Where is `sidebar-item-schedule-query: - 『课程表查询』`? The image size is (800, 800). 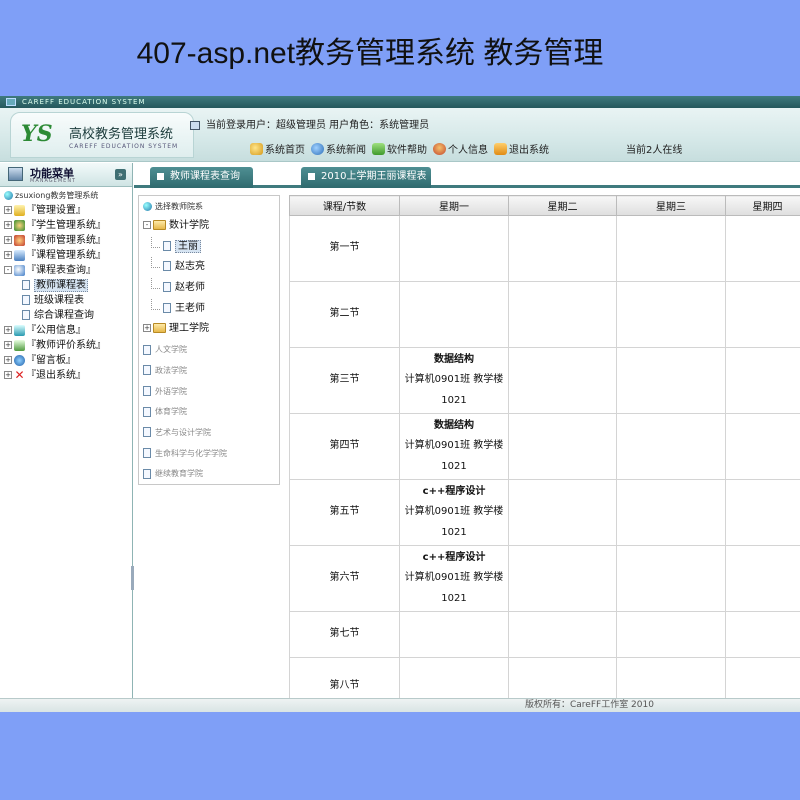 sidebar-item-schedule-query: - 『课程表查询』 is located at coordinates (66, 270).